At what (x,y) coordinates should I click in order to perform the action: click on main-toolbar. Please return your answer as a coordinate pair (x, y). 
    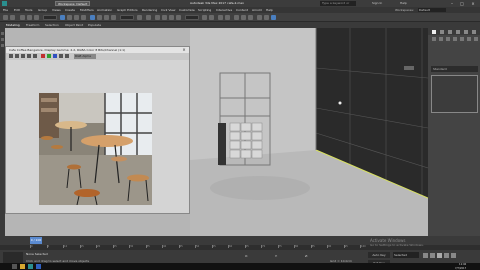
    Looking at the image, I should click on (240, 17).